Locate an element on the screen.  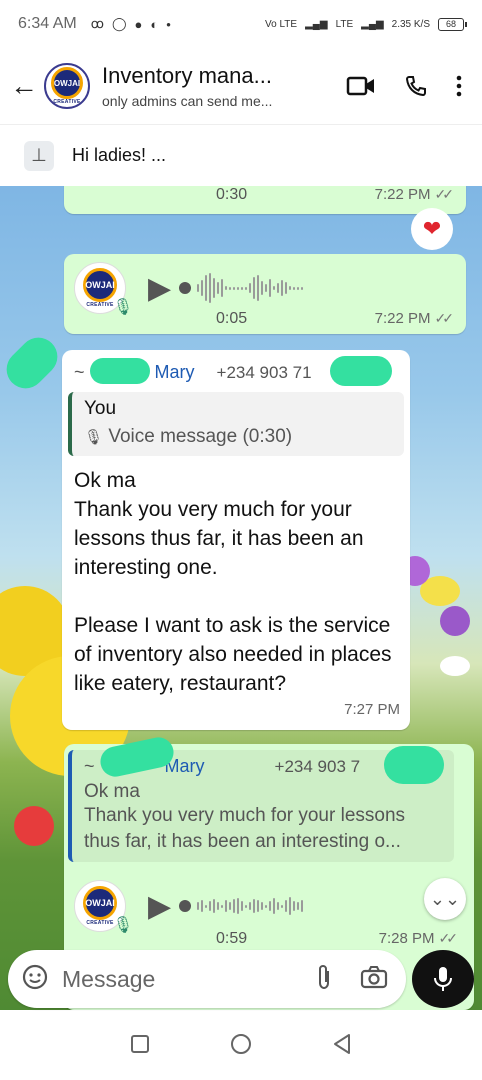
quoted-message: You 🎙 Voice message (0:30) is located at coordinates (236, 424).